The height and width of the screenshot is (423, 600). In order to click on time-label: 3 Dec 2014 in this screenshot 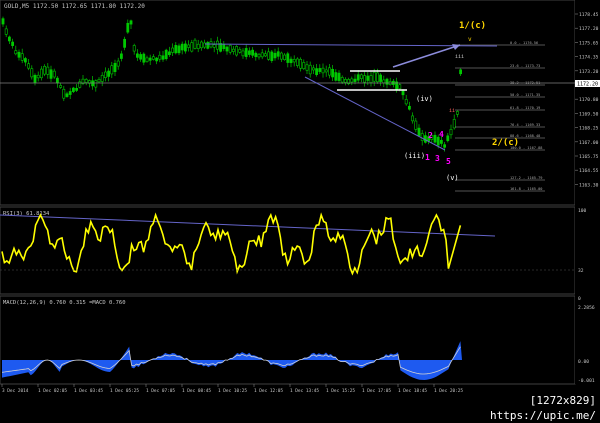, I will do `click(15, 391)`.